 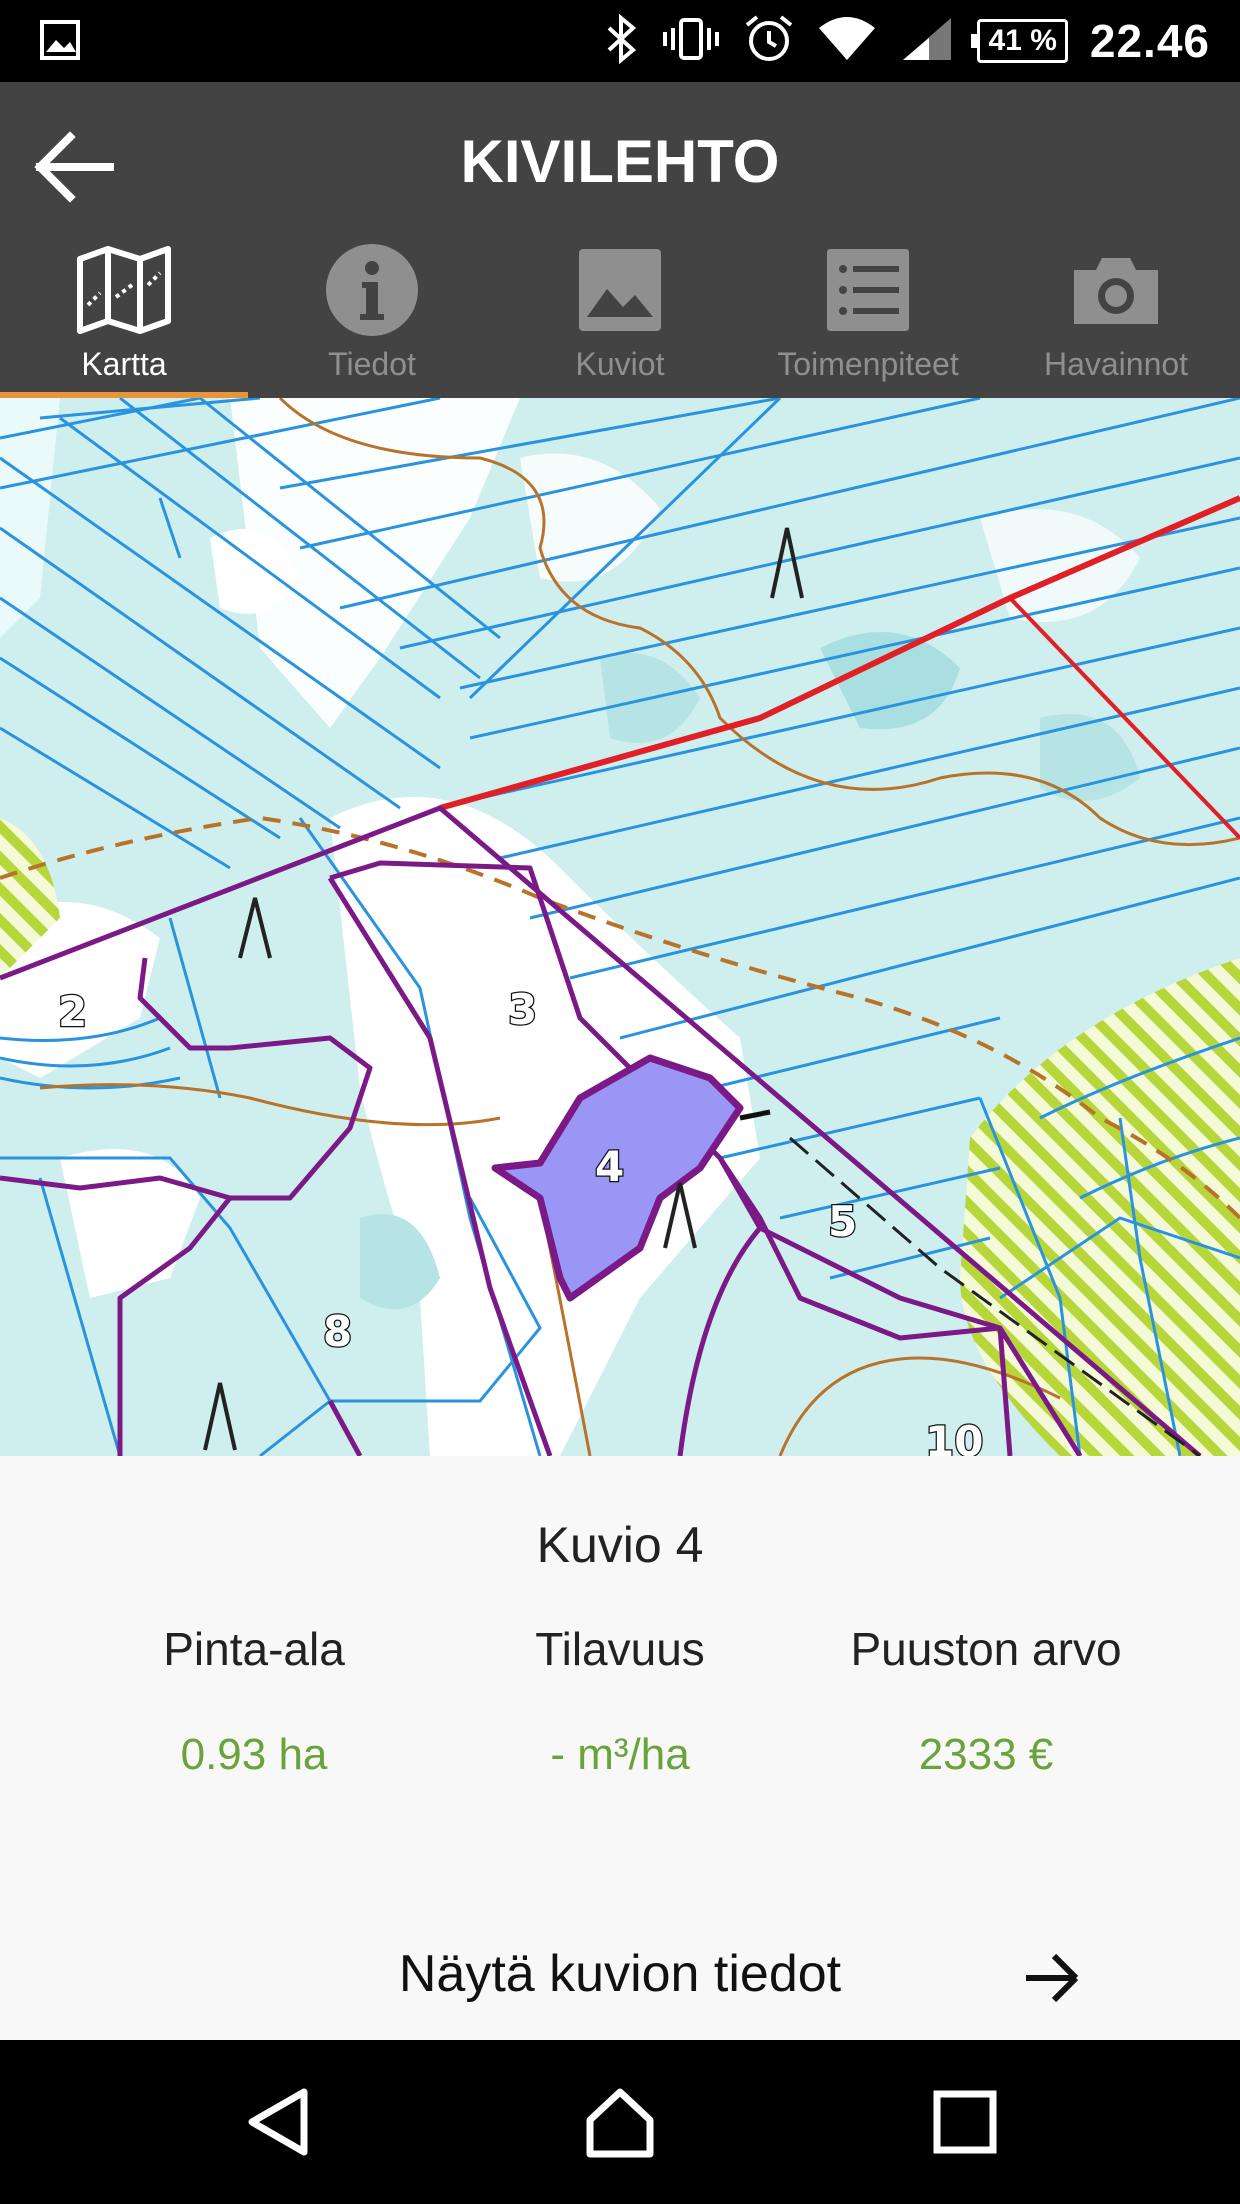 What do you see at coordinates (620, 364) in the screenshot?
I see `tab-label: Kuviot` at bounding box center [620, 364].